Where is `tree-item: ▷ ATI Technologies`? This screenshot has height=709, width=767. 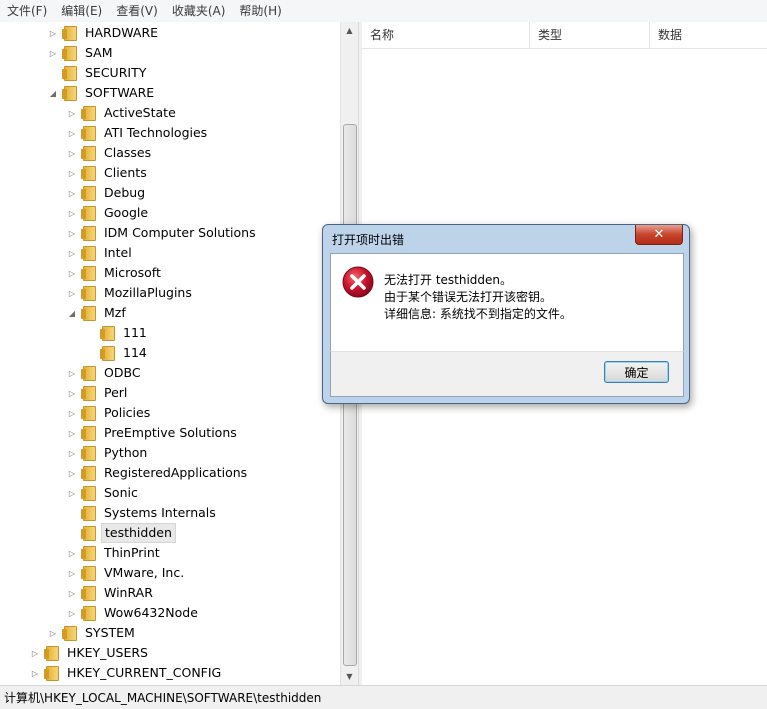
tree-item: ▷ ATI Technologies is located at coordinates (138, 133).